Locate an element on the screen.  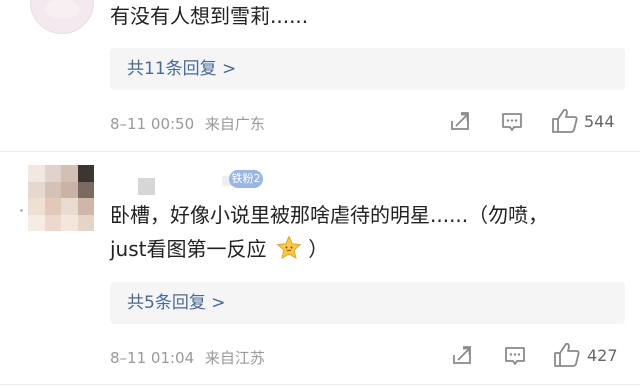
view-replies-link-2: 共5条回复 > is located at coordinates (176, 303).